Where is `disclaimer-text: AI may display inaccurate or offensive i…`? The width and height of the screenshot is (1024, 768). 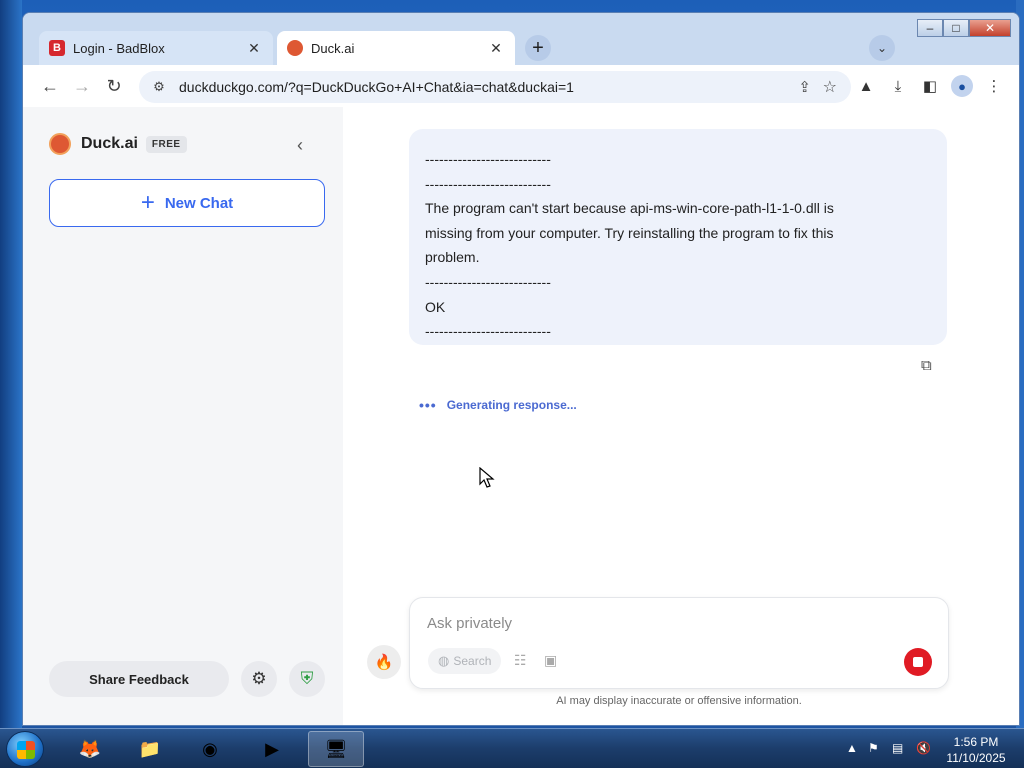 disclaimer-text: AI may display inaccurate or offensive i… is located at coordinates (679, 701).